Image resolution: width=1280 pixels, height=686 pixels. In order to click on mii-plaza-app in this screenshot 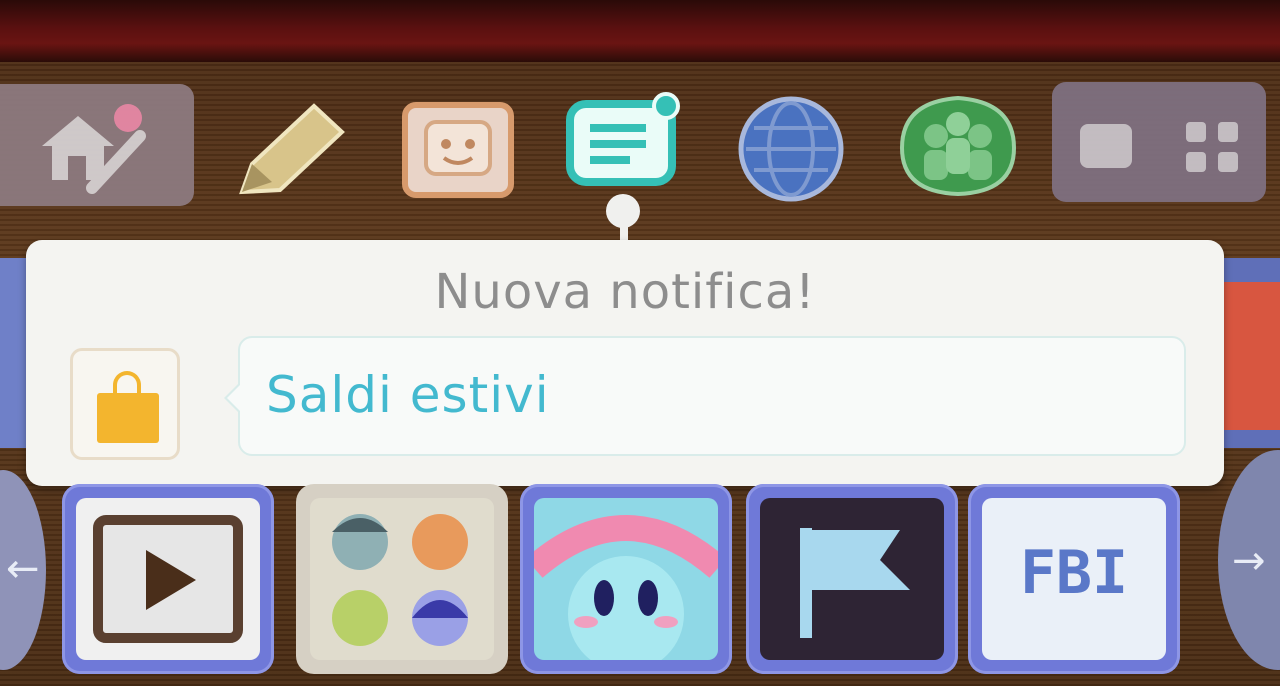, I will do `click(402, 579)`.